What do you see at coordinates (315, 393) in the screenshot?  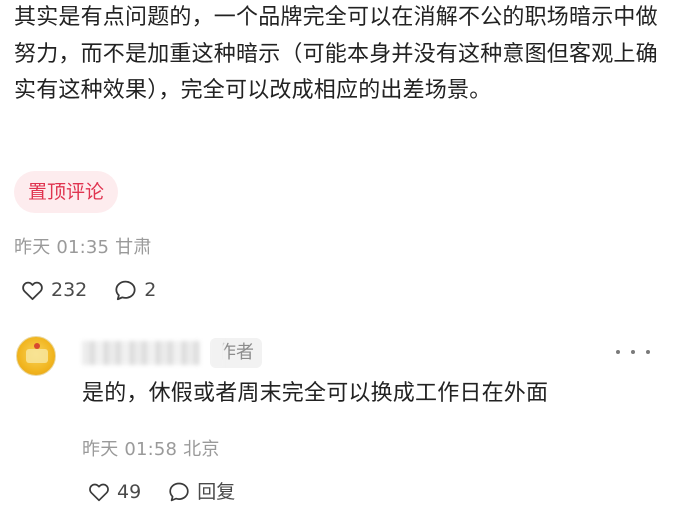 I see `reply-text: 是的，休假或者周末完全可以换成工作日在外面` at bounding box center [315, 393].